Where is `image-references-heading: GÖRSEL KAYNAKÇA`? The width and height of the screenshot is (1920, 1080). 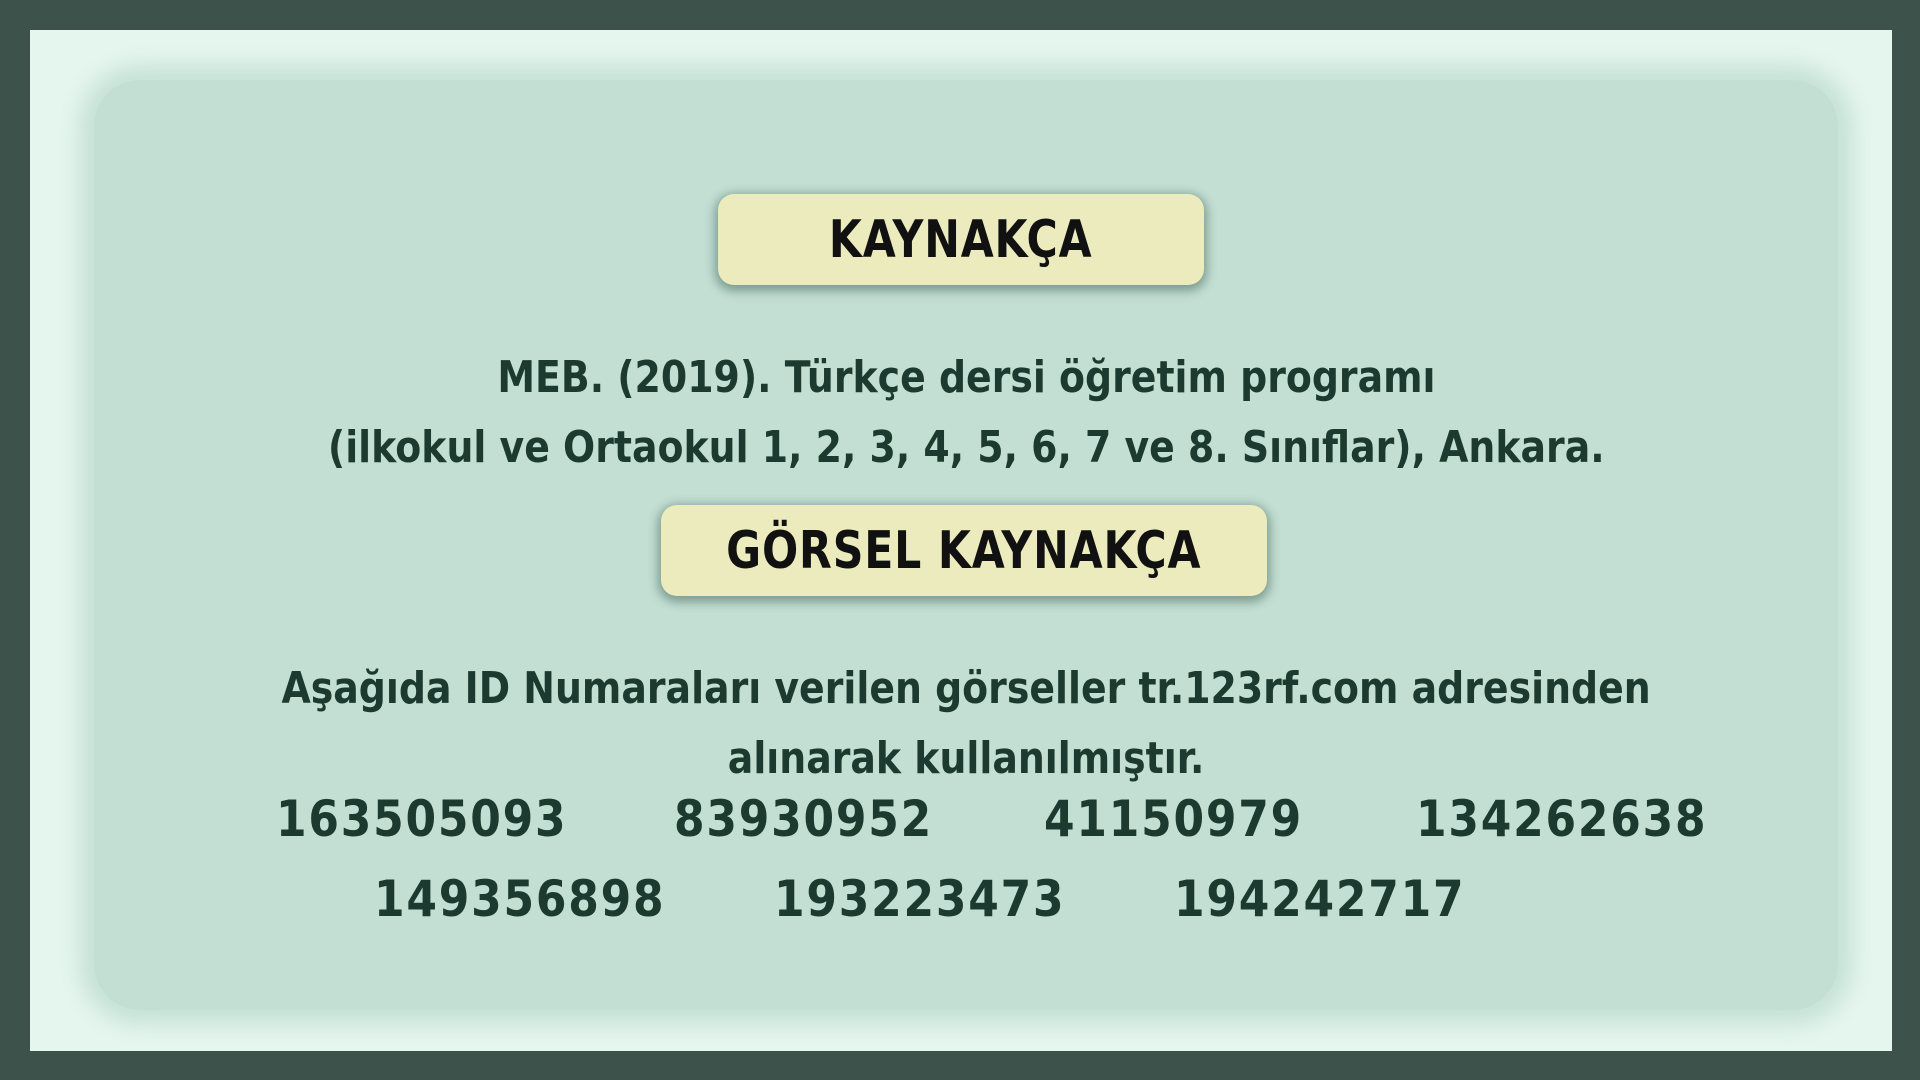 image-references-heading: GÖRSEL KAYNAKÇA is located at coordinates (964, 550).